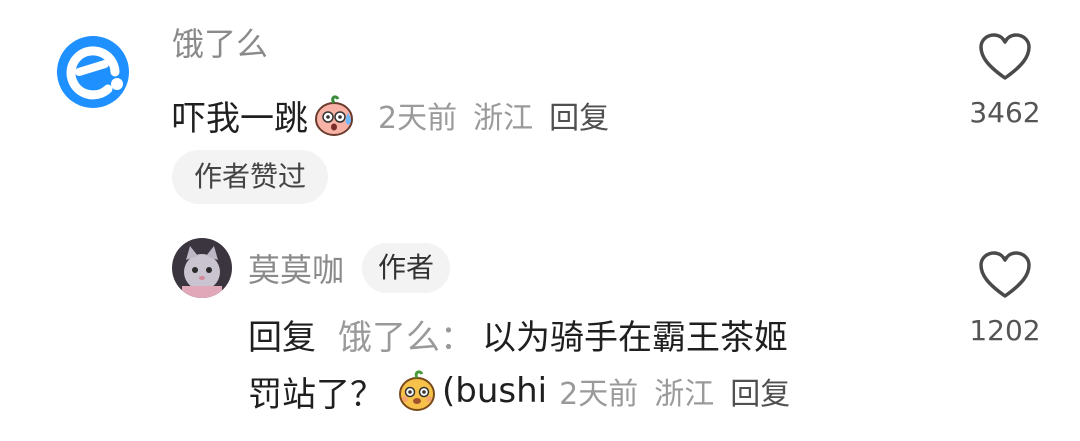 This screenshot has width=1080, height=441. Describe the element at coordinates (202, 268) in the screenshot. I see `cat-plush-avatar-icon` at that location.